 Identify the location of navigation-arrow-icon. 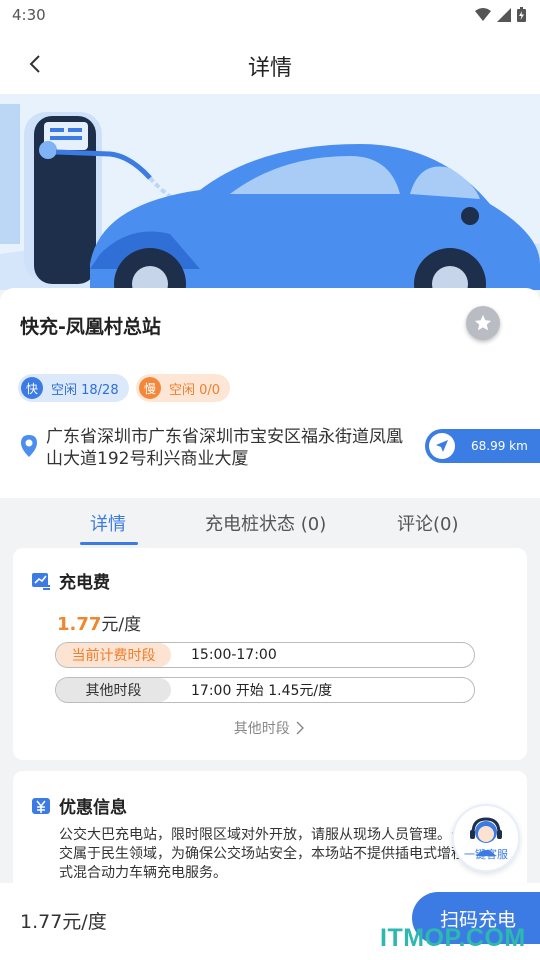
(442, 446).